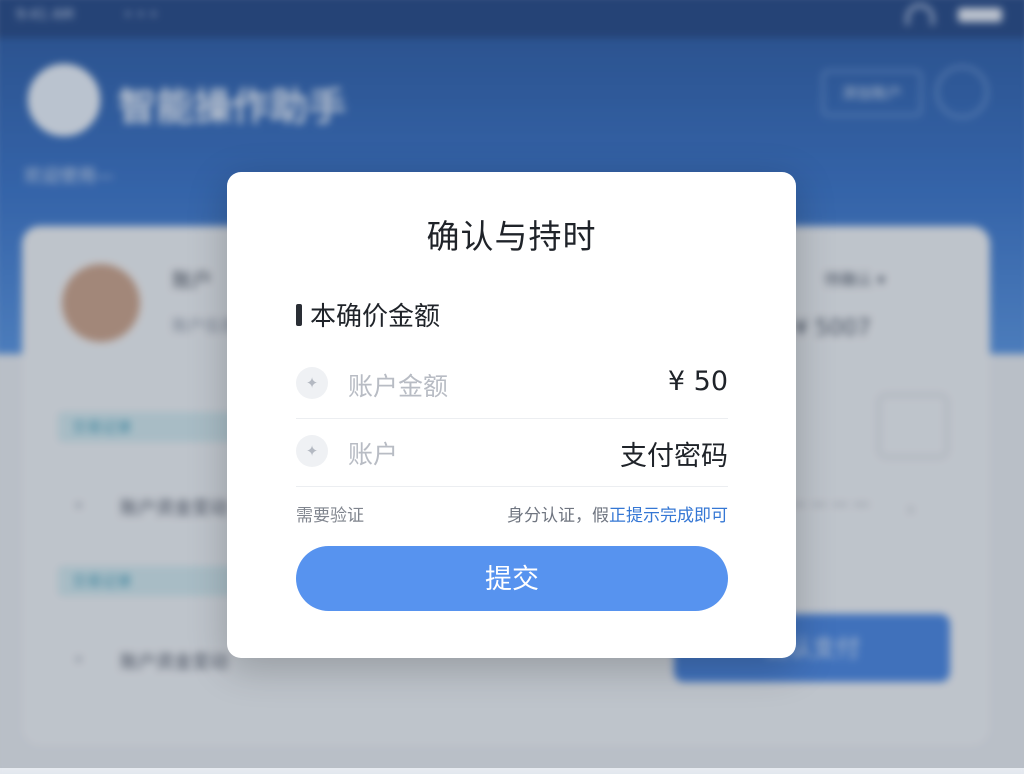  I want to click on wallet-icon: ✦, so click(312, 383).